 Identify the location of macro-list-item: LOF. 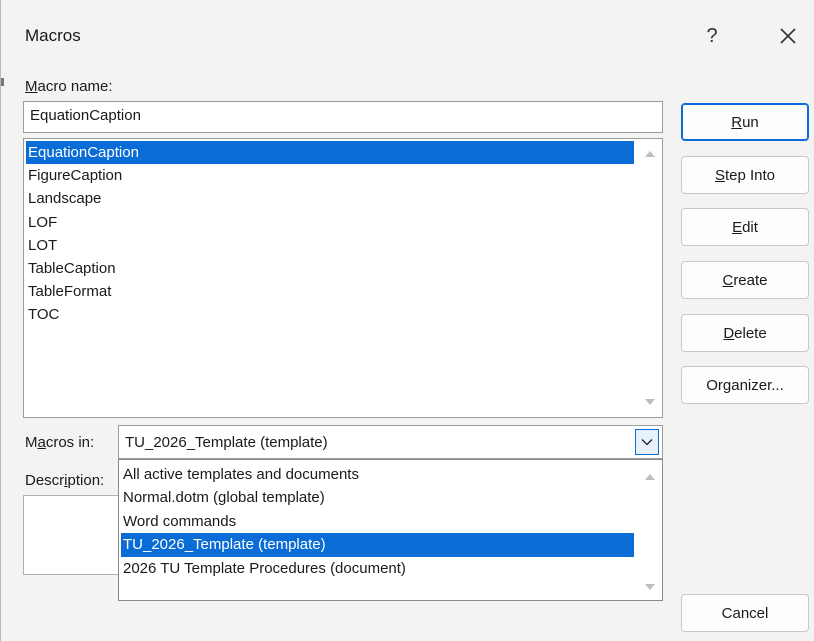
(330, 222).